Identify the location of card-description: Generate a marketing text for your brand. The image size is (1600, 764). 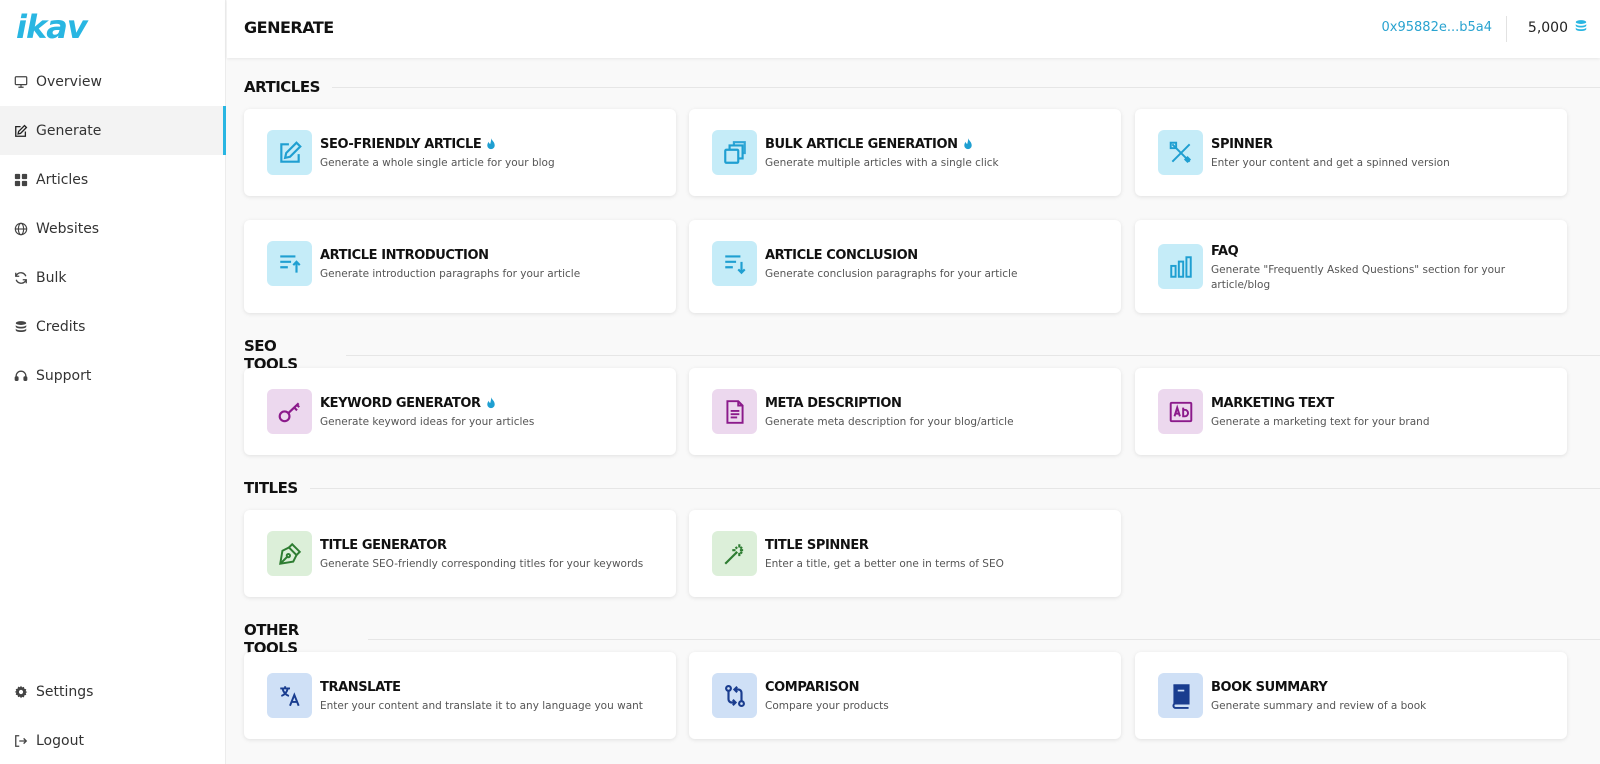
(1320, 422).